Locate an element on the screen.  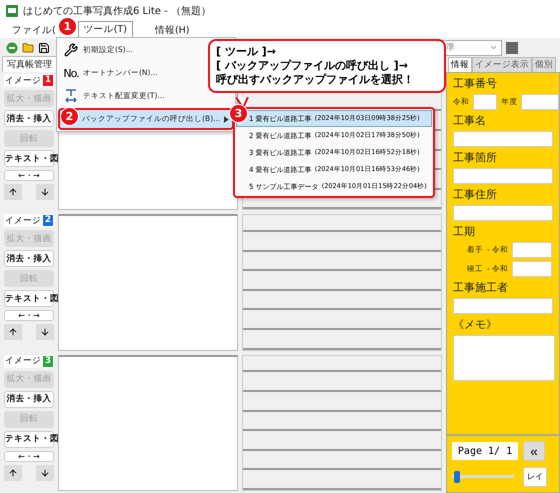
window-title: はじめての工事写真作成6 Lite - （無題） is located at coordinates (117, 11).